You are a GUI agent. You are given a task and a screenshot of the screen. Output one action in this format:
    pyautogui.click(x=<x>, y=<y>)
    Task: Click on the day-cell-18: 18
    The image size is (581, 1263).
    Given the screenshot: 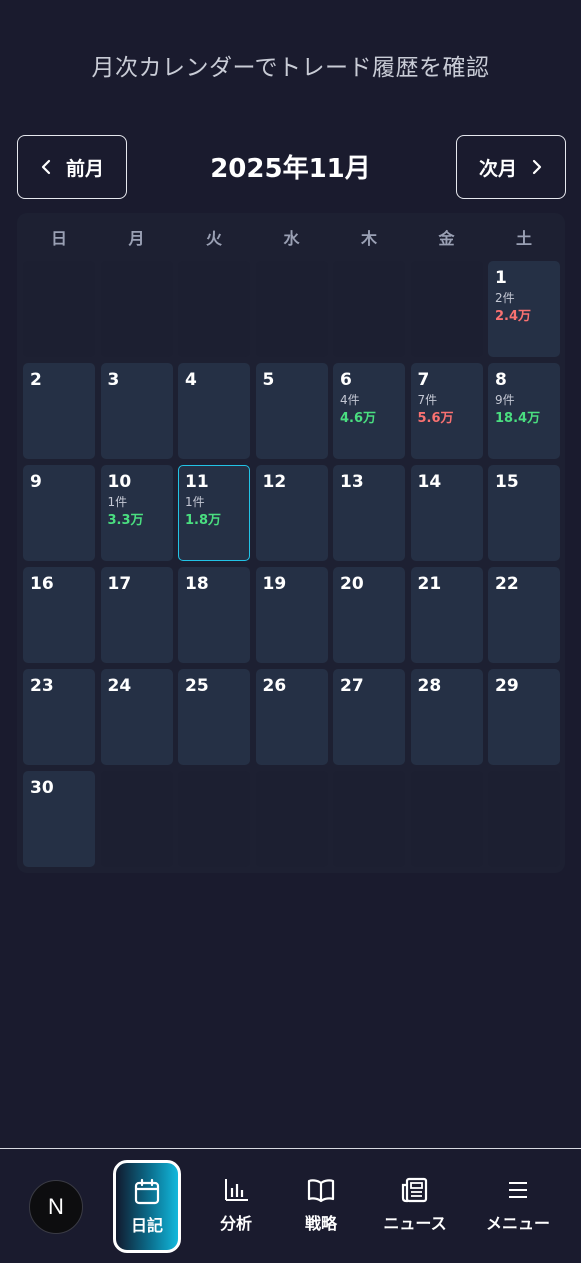 What is the action you would take?
    pyautogui.click(x=214, y=615)
    